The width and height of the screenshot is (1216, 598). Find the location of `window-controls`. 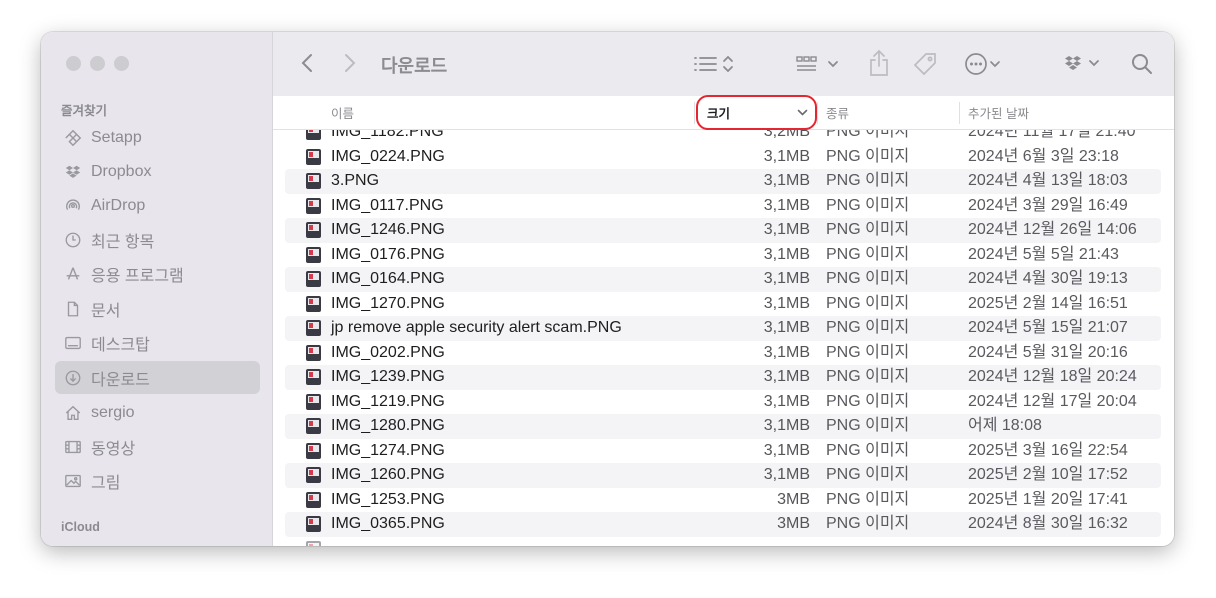

window-controls is located at coordinates (97, 63).